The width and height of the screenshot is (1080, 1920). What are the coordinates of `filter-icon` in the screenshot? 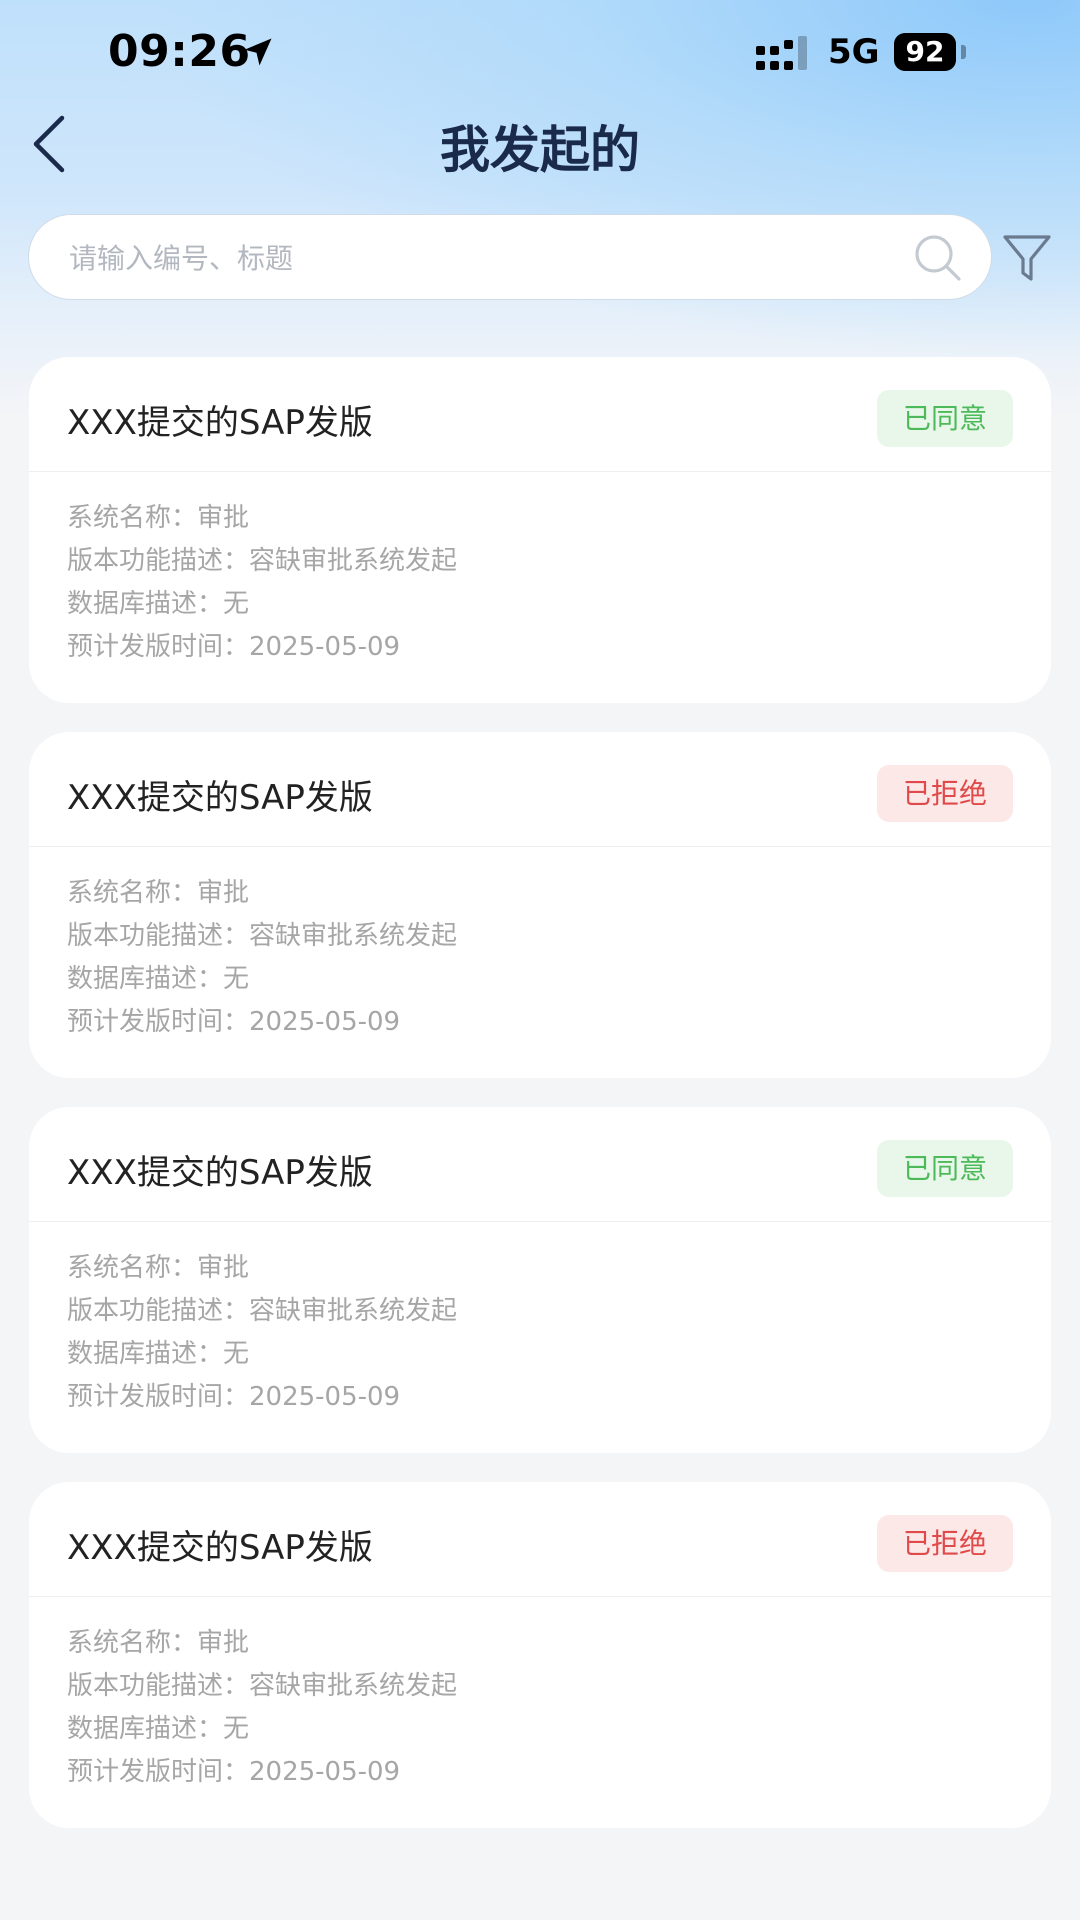 It's located at (1027, 259).